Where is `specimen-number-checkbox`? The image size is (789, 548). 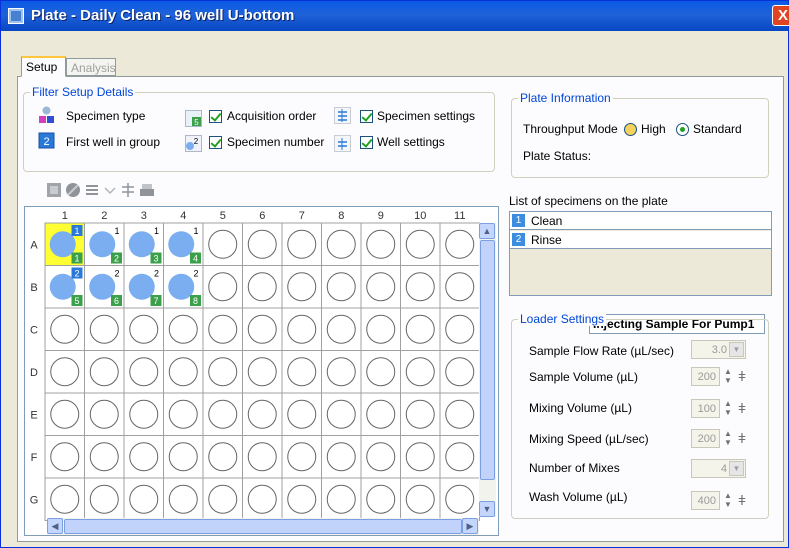 specimen-number-checkbox is located at coordinates (215, 142).